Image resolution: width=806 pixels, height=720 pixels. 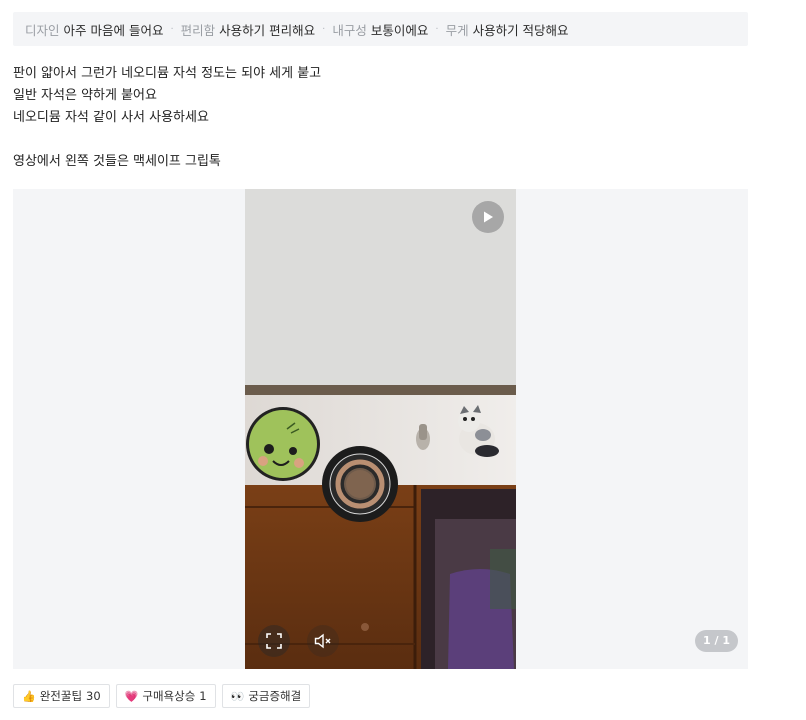 What do you see at coordinates (399, 30) in the screenshot?
I see `attribute-value: 보통이에요` at bounding box center [399, 30].